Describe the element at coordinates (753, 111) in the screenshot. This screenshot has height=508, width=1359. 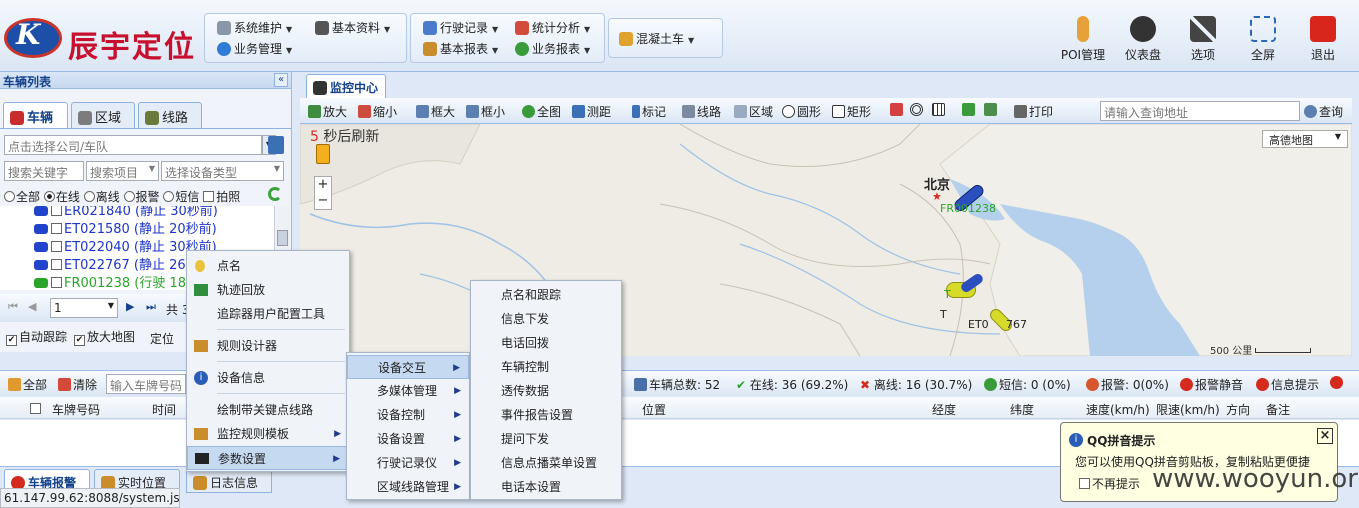
I see `area-button: 区域` at that location.